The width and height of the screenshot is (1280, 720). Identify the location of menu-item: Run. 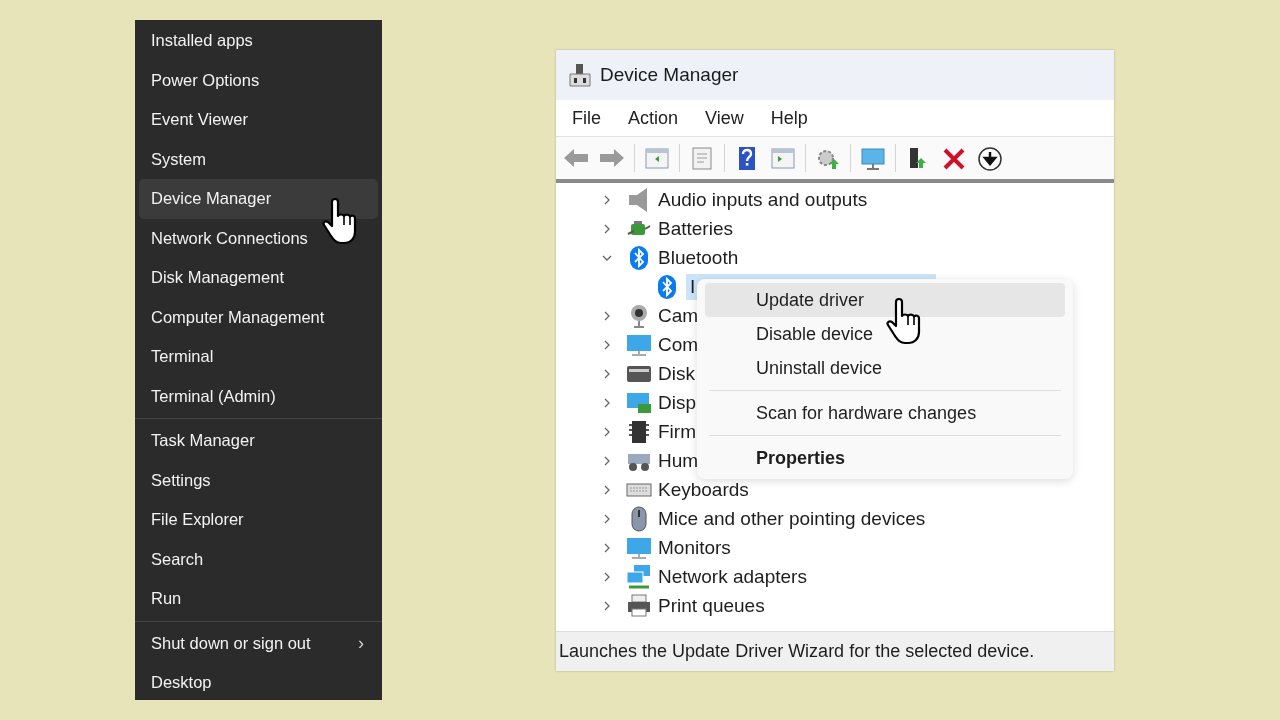
(258, 599).